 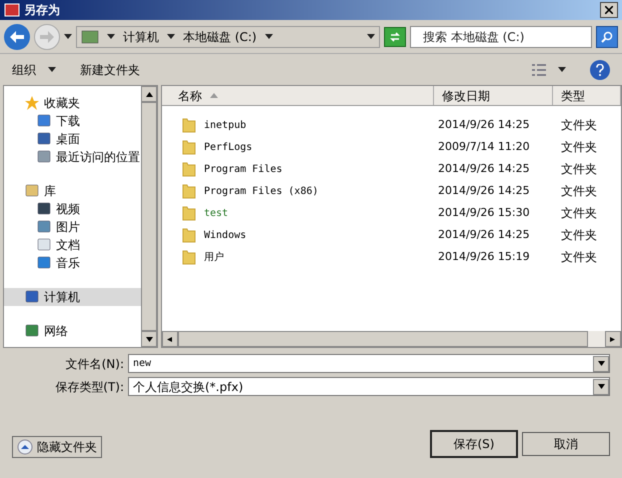 I want to click on file-row: Windows 2014/9/26 14:25 文件夹, so click(x=391, y=235).